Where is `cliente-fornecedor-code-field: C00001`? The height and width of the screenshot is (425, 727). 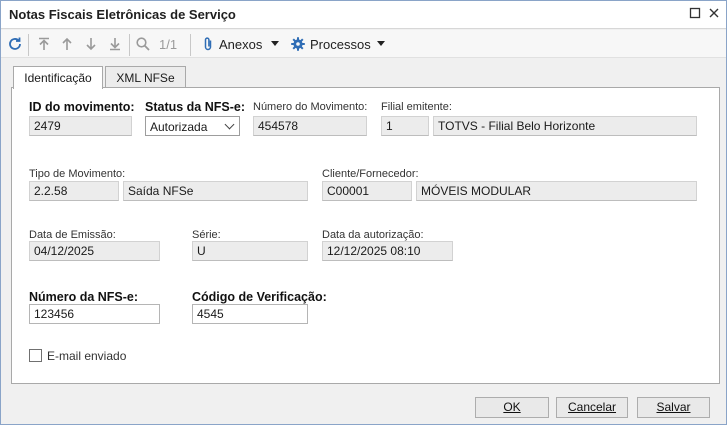
cliente-fornecedor-code-field: C00001 is located at coordinates (367, 191).